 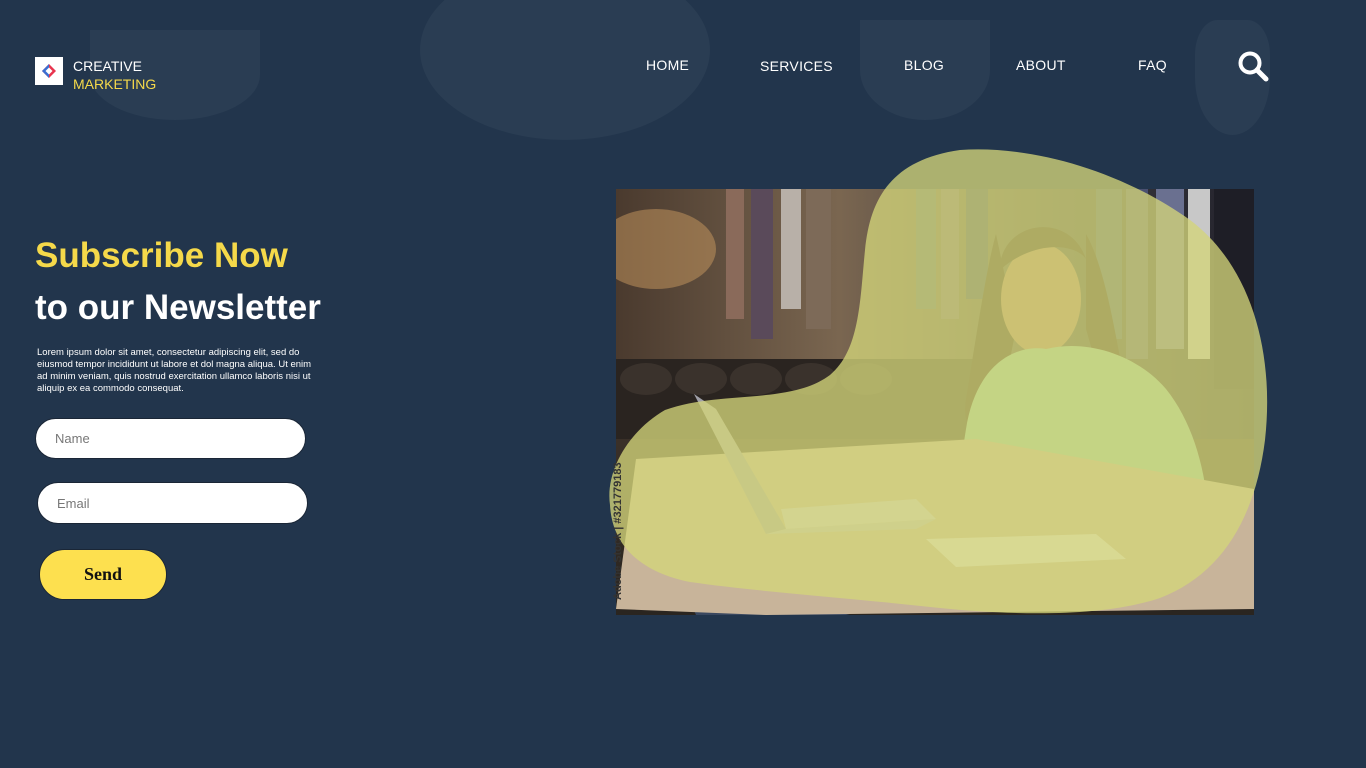 I want to click on nav-item-about: ABOUT, so click(x=1041, y=65).